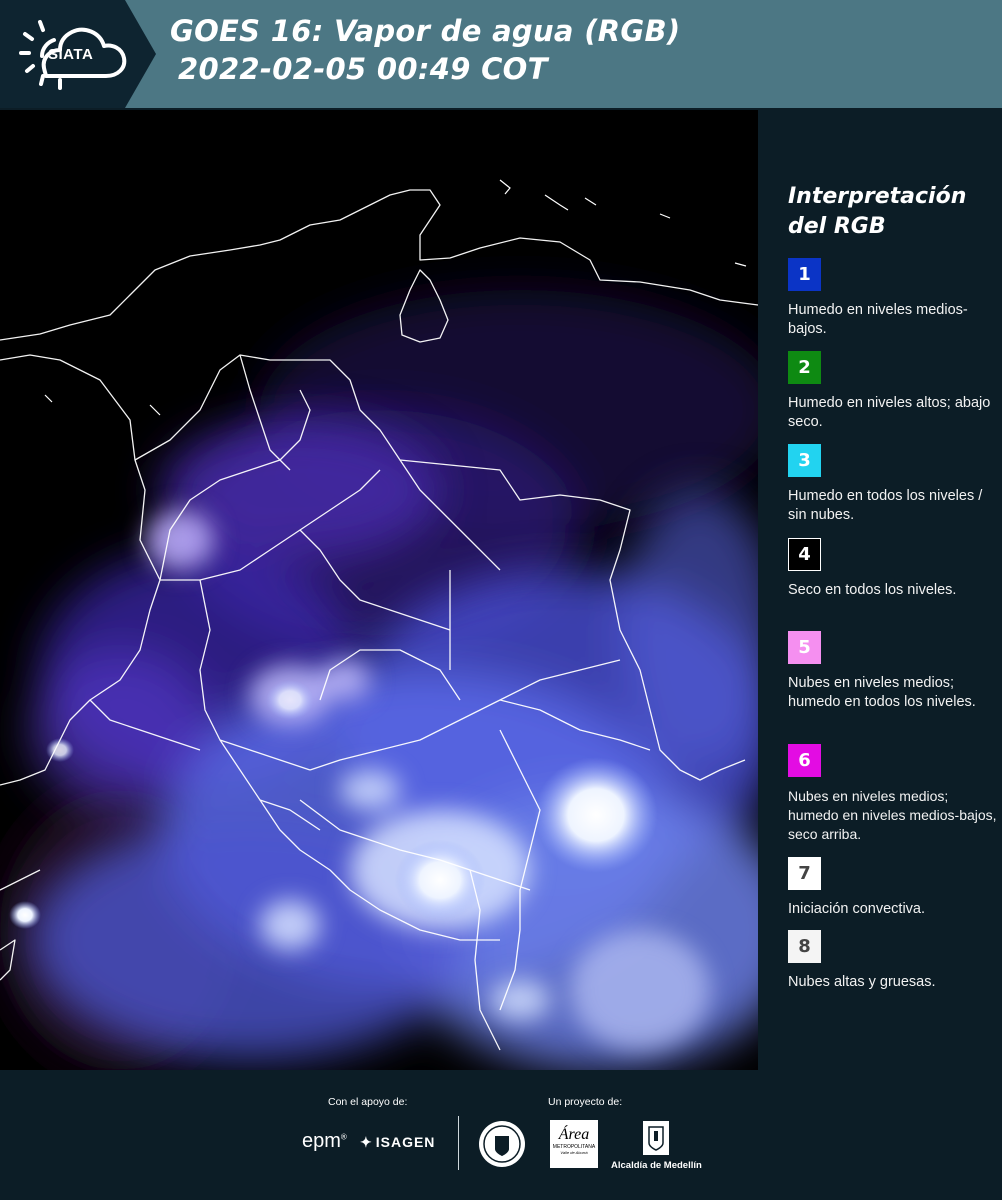  I want to click on legend-number-5: 5, so click(804, 647).